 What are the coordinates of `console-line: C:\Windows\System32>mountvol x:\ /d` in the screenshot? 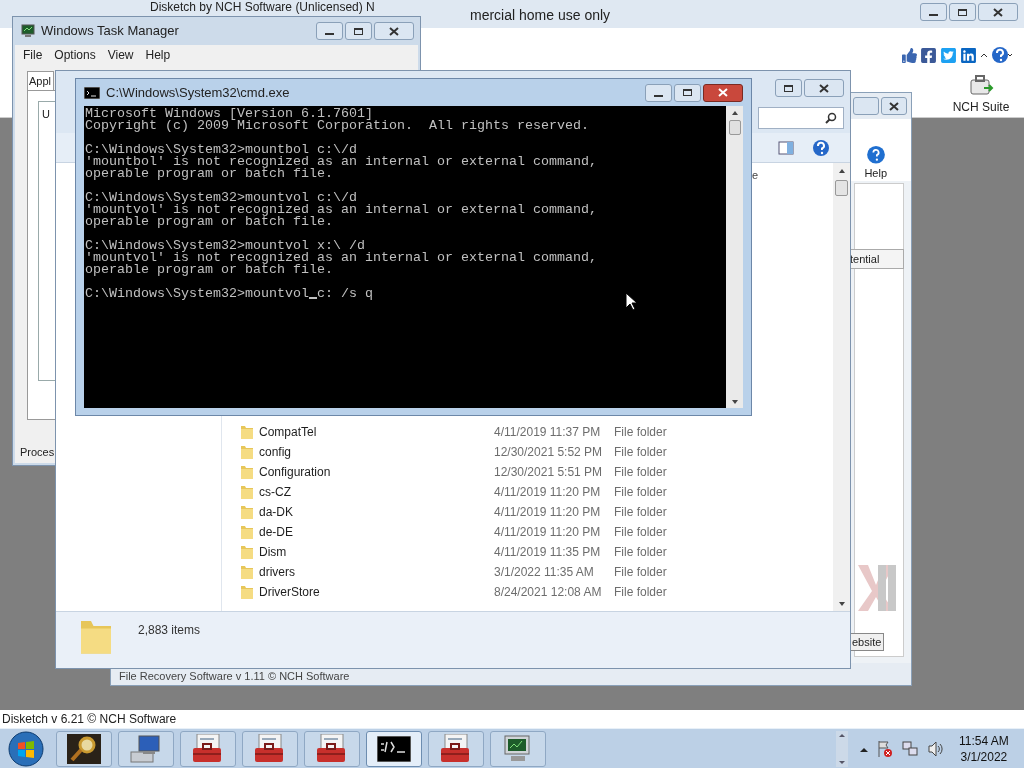 It's located at (225, 246).